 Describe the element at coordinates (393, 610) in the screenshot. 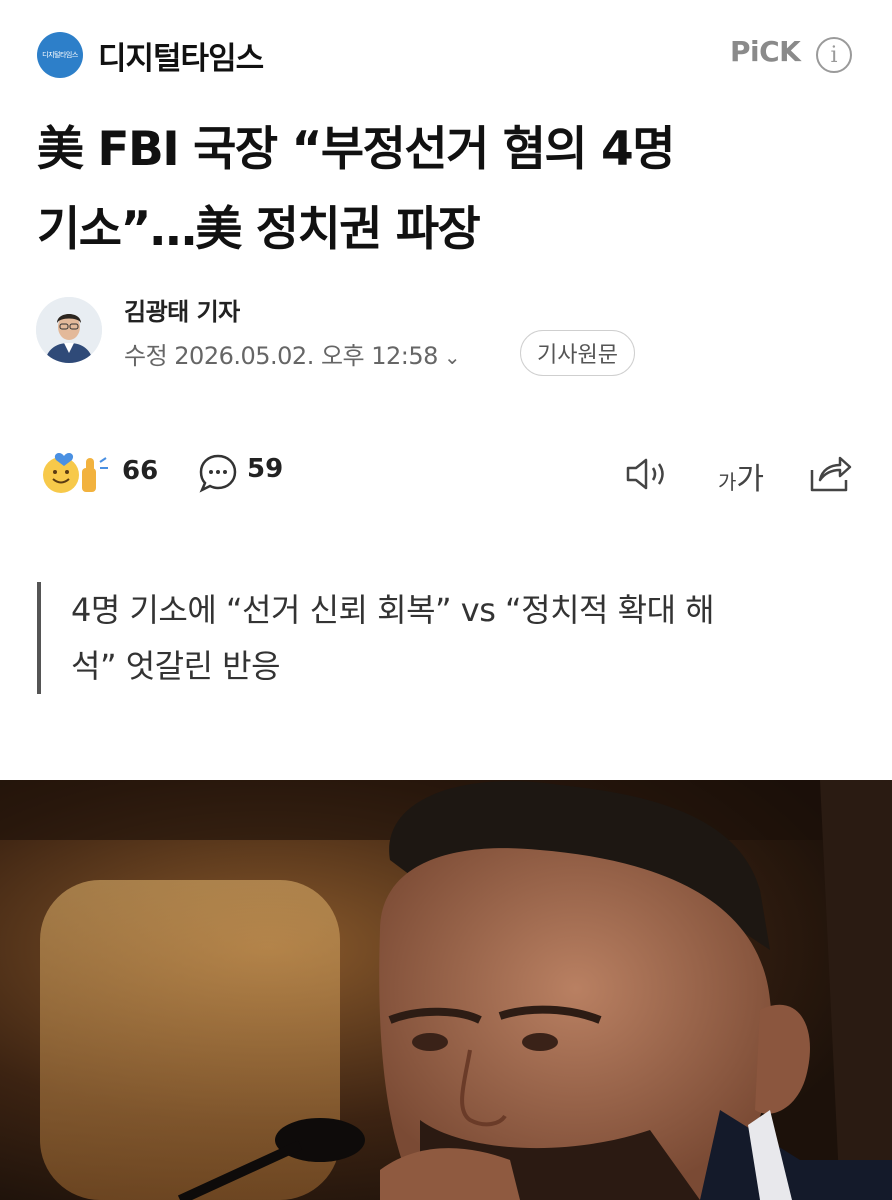

I see `summary-line-1: 4명 기소에 “선거 신뢰 회복” vs “정치적 확대 해` at that location.